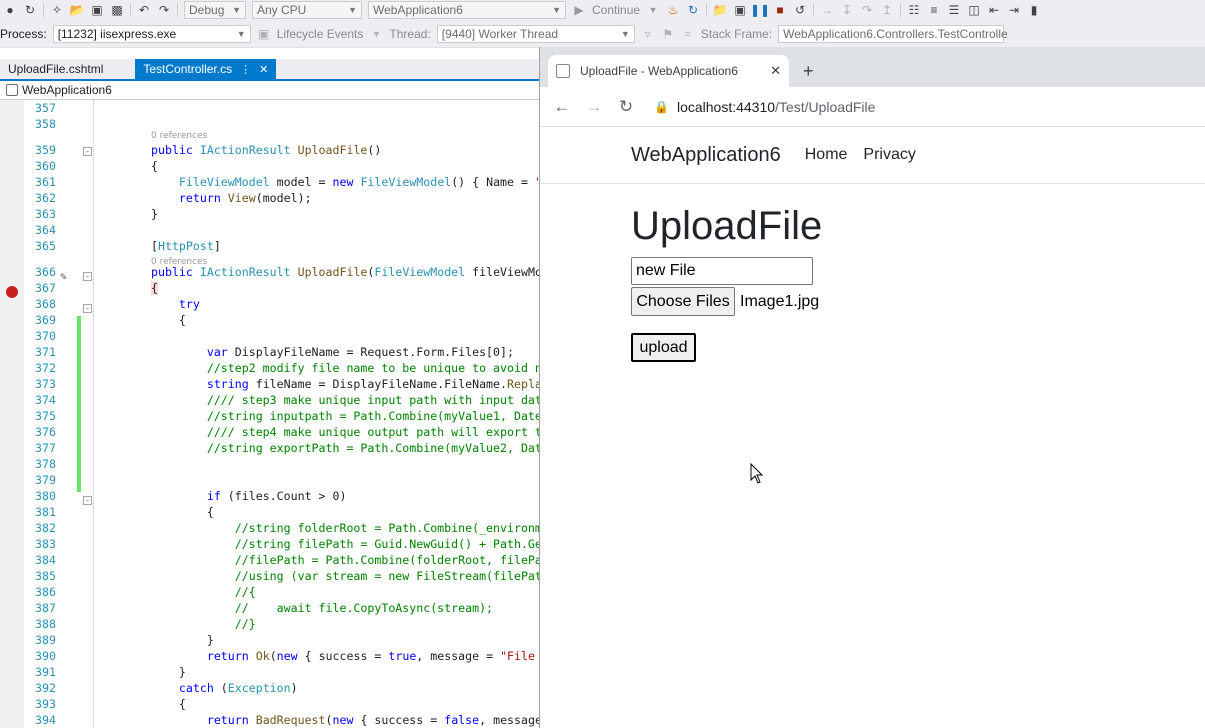  What do you see at coordinates (757, 473) in the screenshot?
I see `mouse-cursor-icon` at bounding box center [757, 473].